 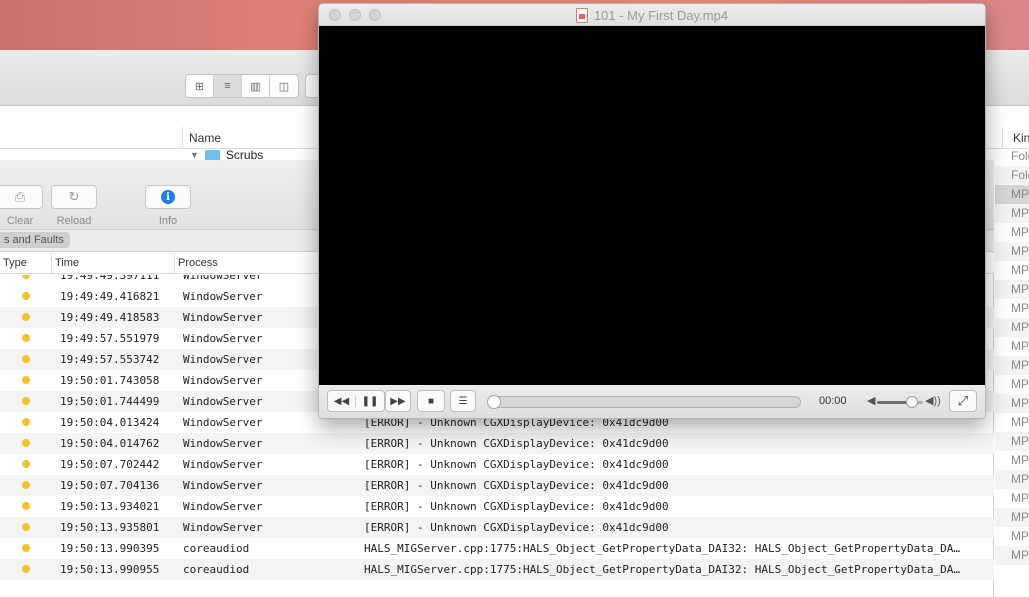 I want to click on cover-flow-icon: ◫, so click(x=284, y=86).